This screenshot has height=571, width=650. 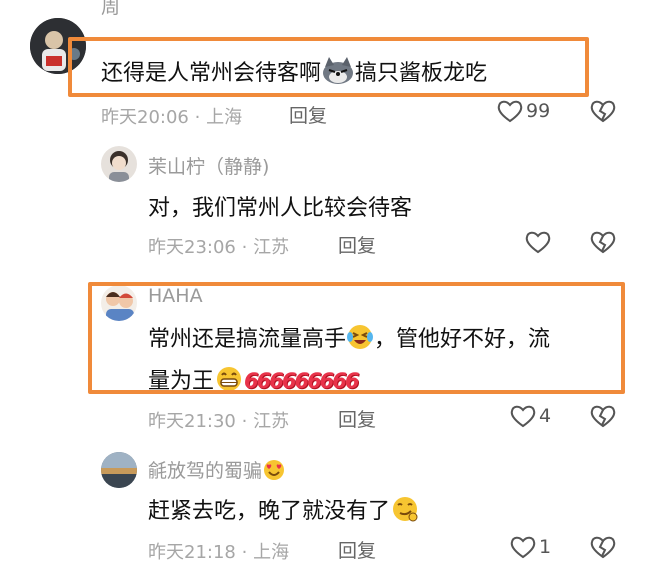 I want to click on like-button: 4, so click(x=530, y=416).